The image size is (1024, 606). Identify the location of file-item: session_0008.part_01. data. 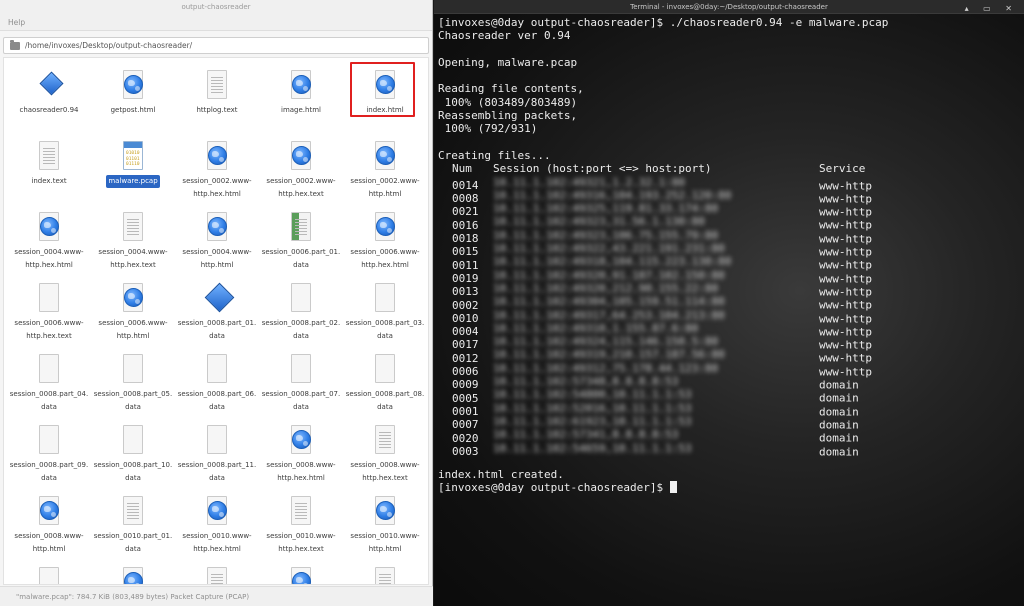
(217, 309).